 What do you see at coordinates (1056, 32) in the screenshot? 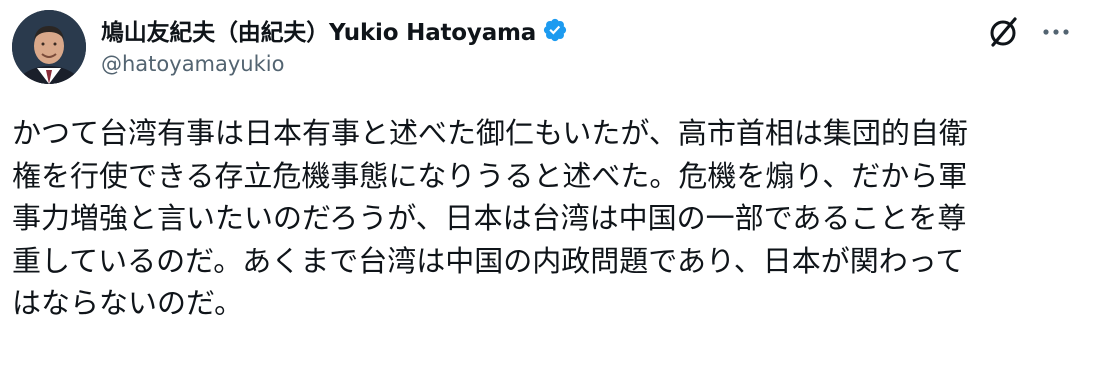
I see `more-dots-icon` at bounding box center [1056, 32].